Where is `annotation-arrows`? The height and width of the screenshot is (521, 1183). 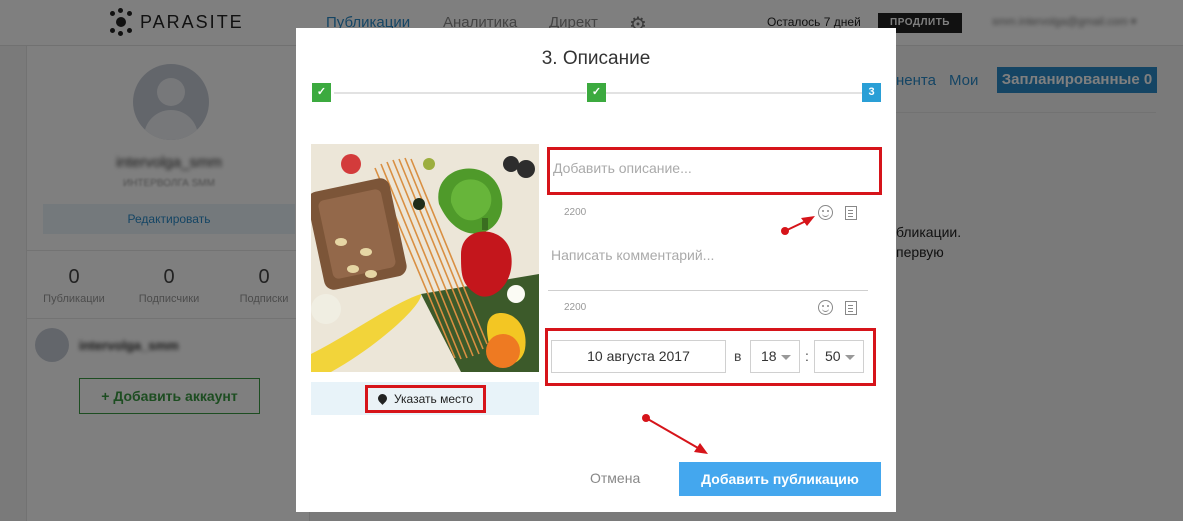 annotation-arrows is located at coordinates (728, 335).